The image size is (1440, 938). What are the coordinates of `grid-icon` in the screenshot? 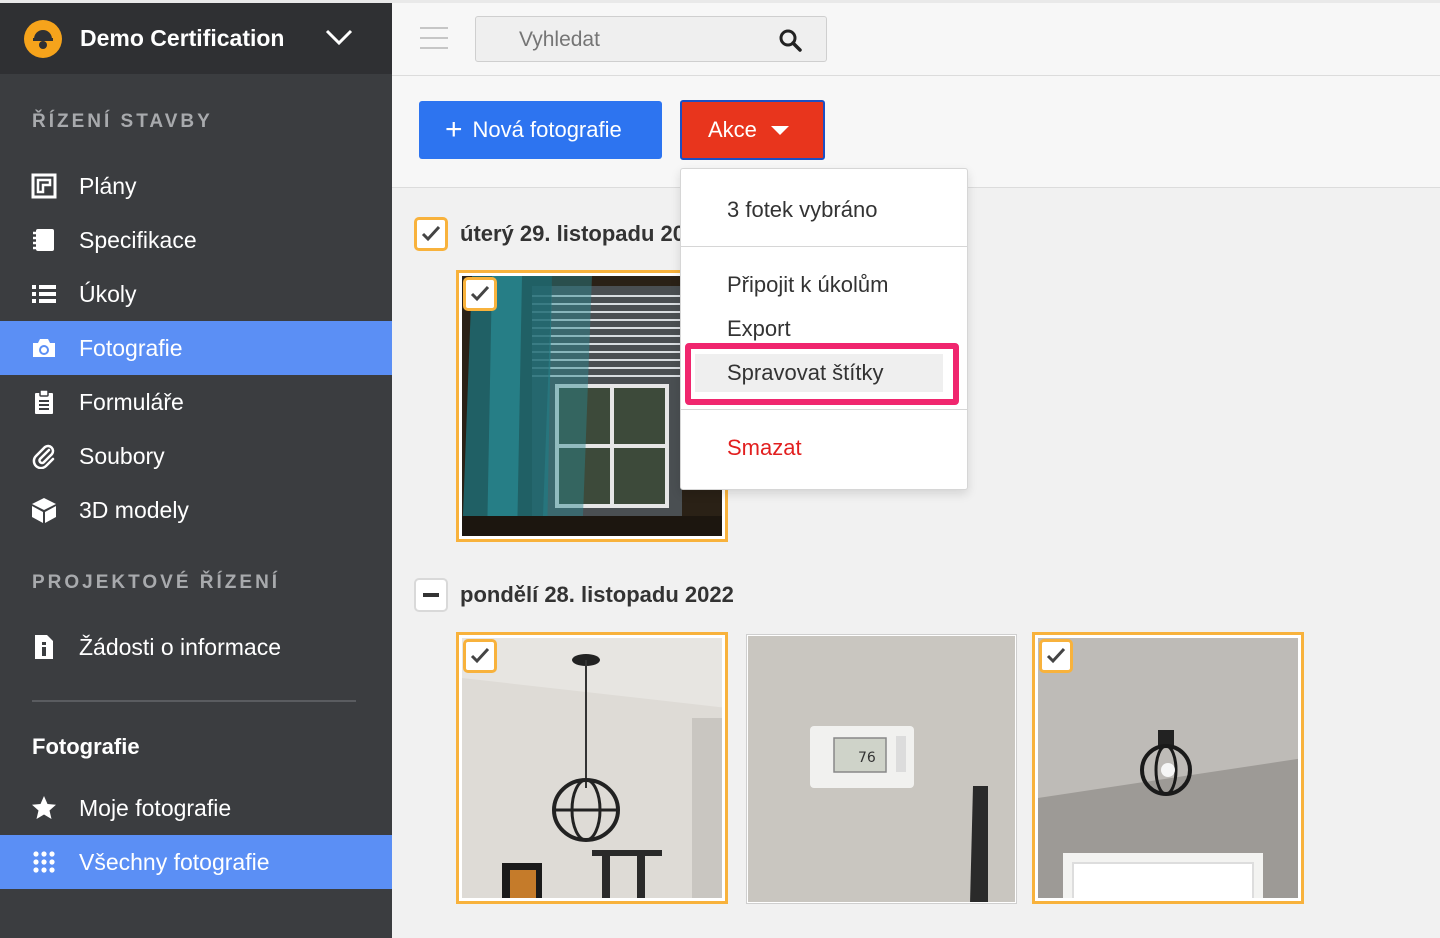 It's located at (44, 862).